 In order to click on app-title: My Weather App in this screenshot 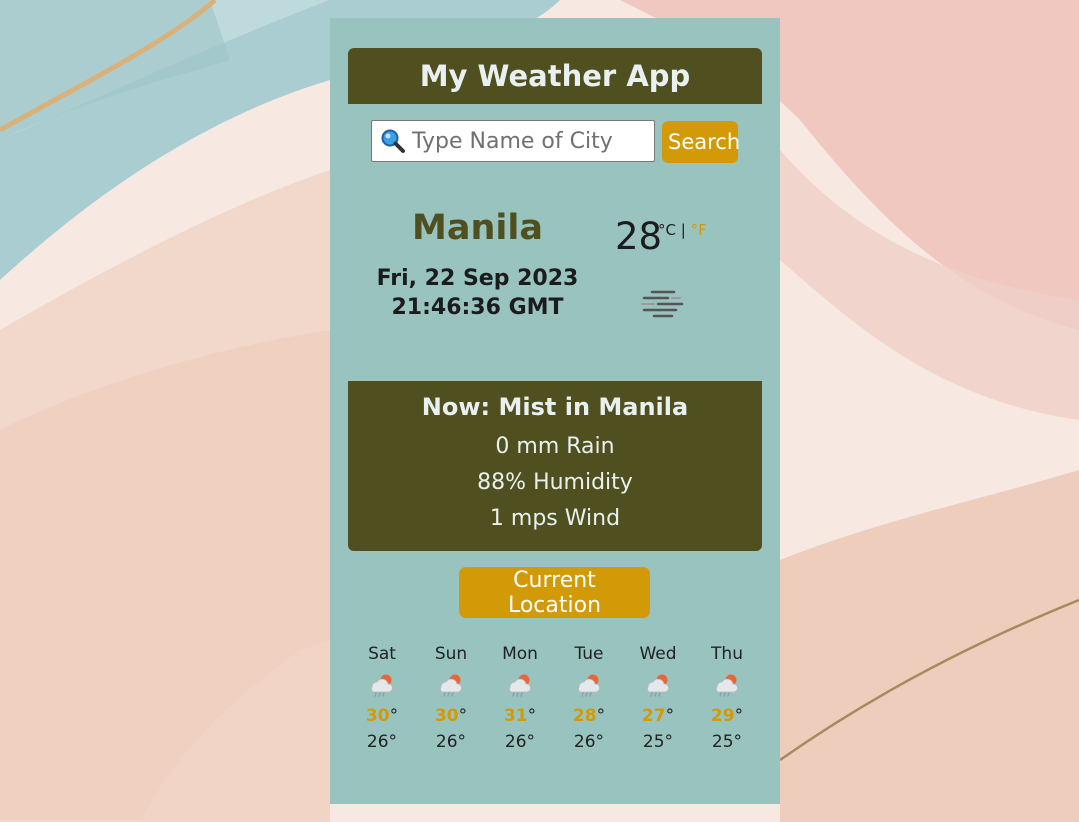, I will do `click(555, 76)`.